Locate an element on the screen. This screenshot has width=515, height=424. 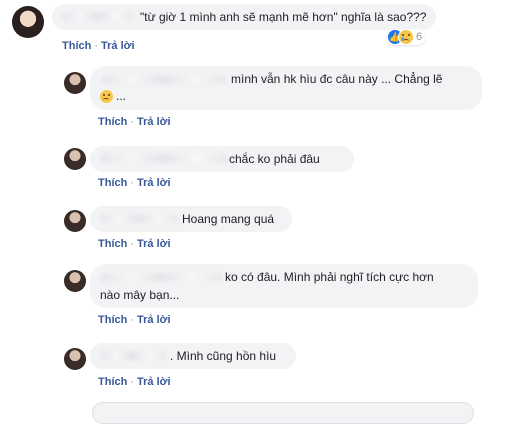
sad-icon is located at coordinates (406, 37).